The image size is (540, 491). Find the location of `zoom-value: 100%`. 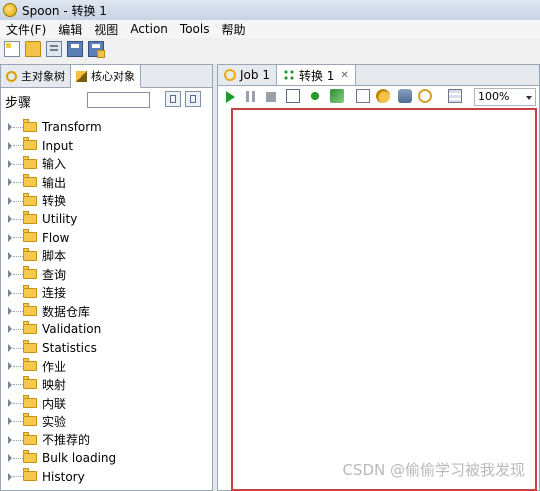

zoom-value: 100% is located at coordinates (494, 96).